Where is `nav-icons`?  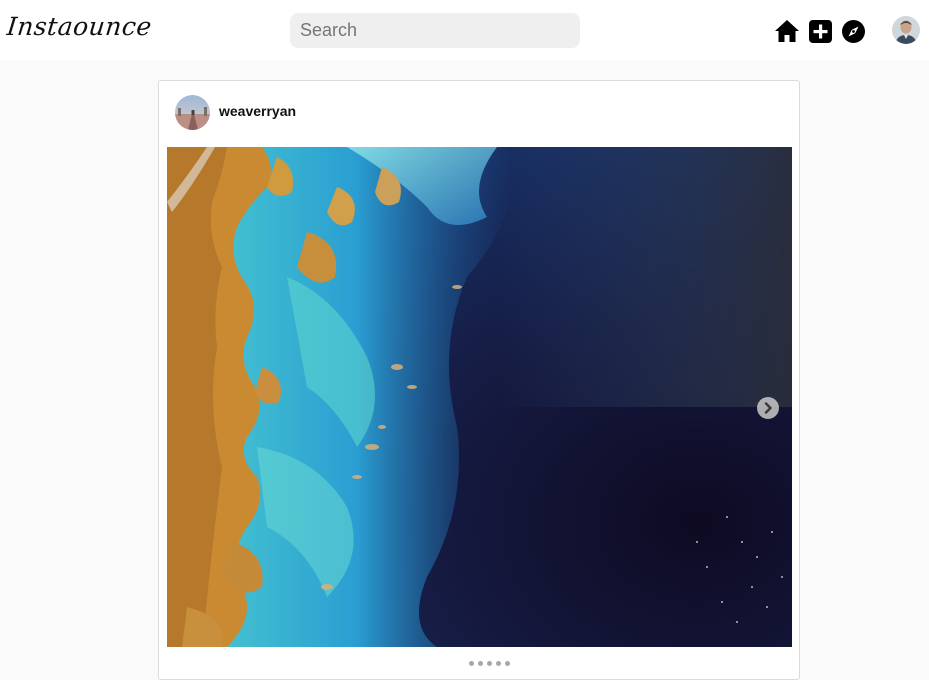 nav-icons is located at coordinates (822, 31).